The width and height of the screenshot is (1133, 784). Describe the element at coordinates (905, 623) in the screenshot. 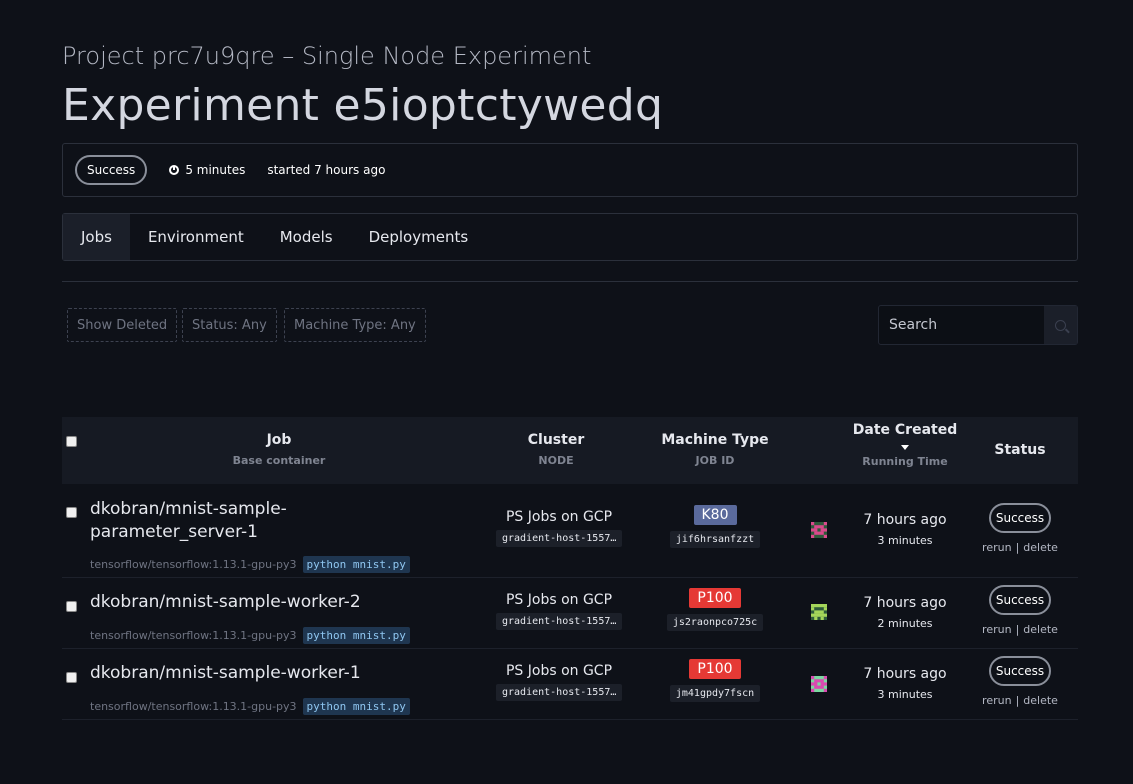

I see `running-time: 2 minutes` at that location.